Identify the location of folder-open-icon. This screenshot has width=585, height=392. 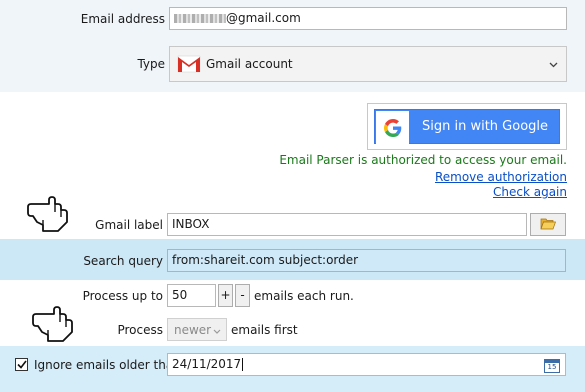
(548, 225).